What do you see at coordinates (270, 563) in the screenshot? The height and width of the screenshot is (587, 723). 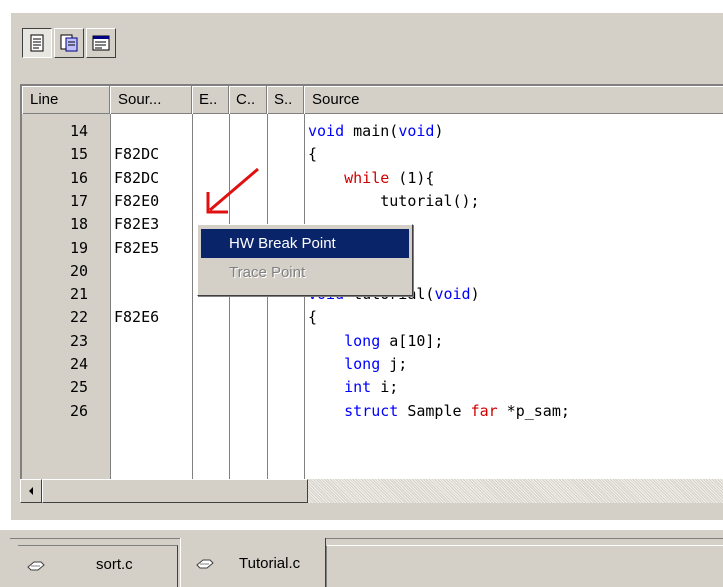 I see `tab-label: Tutorial.c` at bounding box center [270, 563].